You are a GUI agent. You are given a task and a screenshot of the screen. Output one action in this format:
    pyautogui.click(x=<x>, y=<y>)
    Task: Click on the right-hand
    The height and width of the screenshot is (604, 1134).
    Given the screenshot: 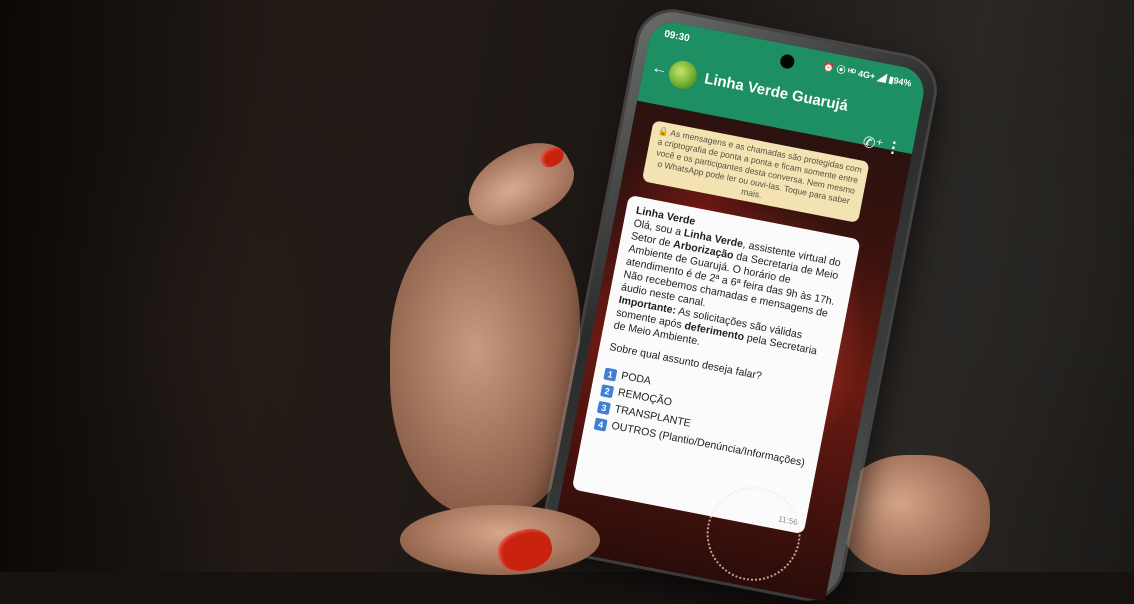 What is the action you would take?
    pyautogui.click(x=915, y=515)
    